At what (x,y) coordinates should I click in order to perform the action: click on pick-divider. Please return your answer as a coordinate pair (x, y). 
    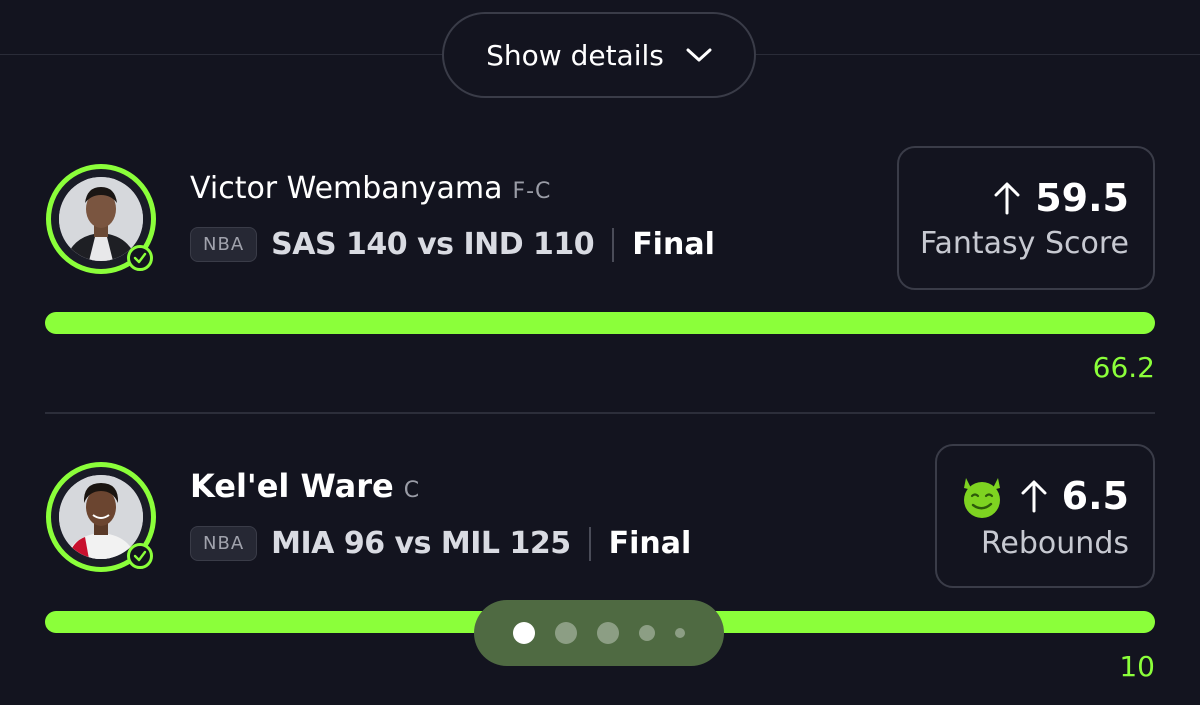
    Looking at the image, I should click on (600, 413).